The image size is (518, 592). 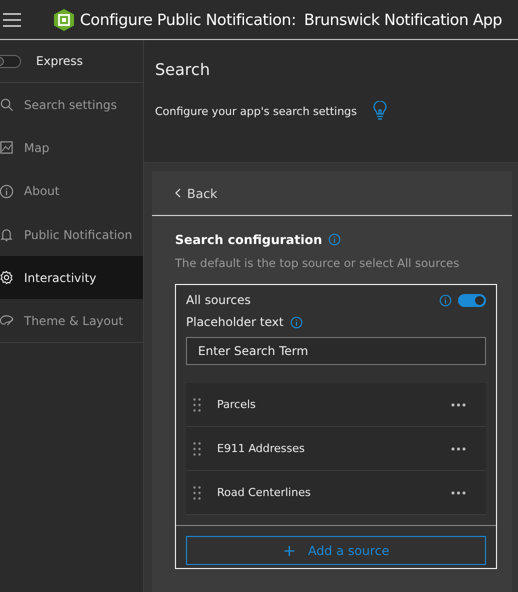 What do you see at coordinates (178, 193) in the screenshot?
I see `chevron-left-icon` at bounding box center [178, 193].